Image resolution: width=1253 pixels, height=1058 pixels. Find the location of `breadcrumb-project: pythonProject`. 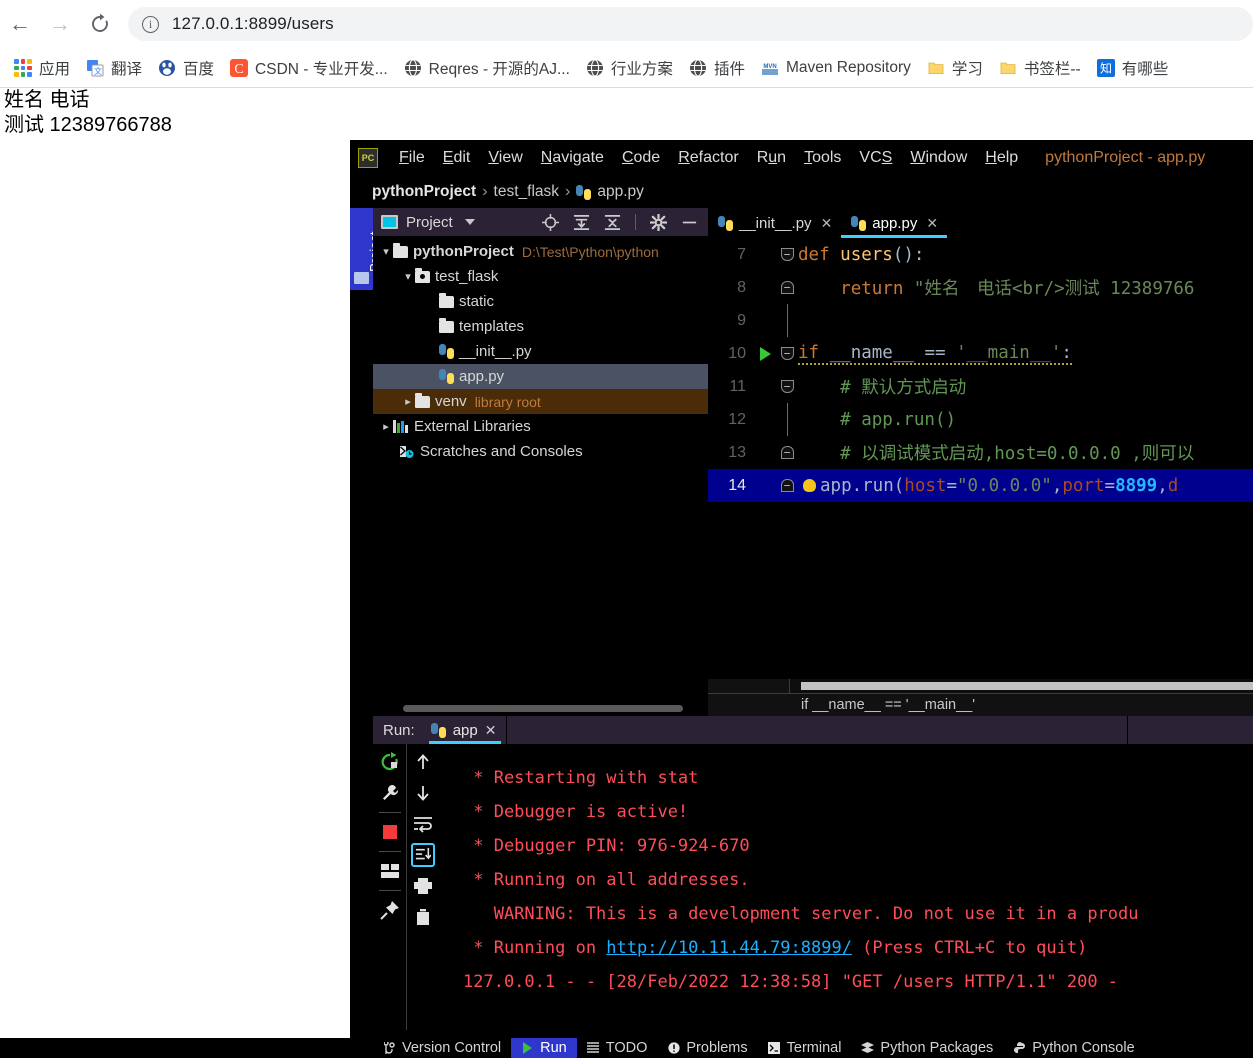

breadcrumb-project: pythonProject is located at coordinates (424, 192).